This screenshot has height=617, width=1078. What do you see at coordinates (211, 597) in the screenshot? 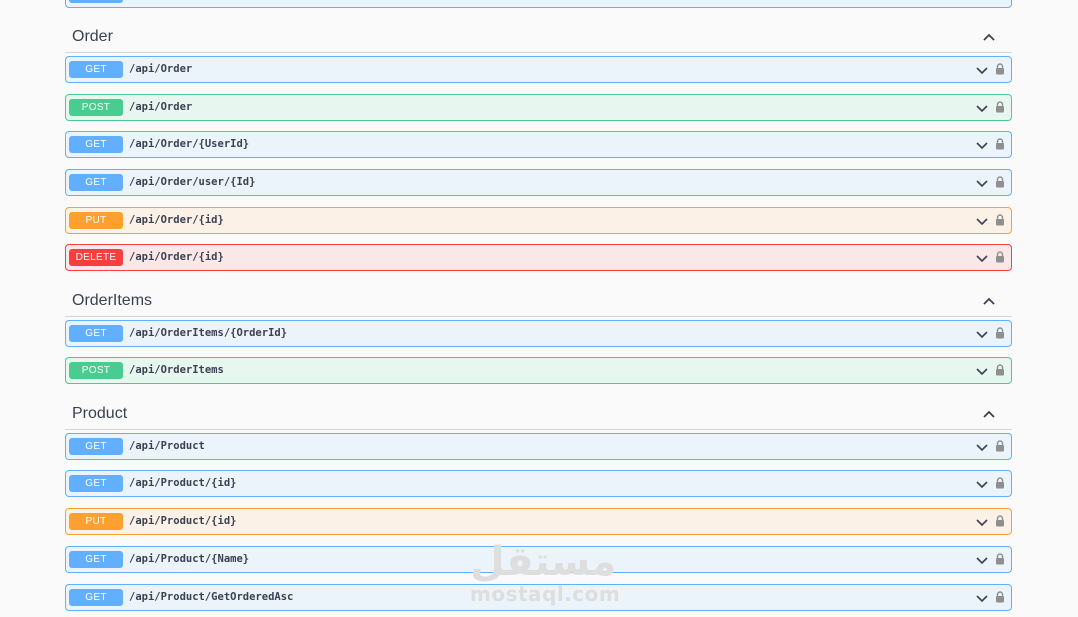
I see `operation-path: /api/Product/GetOrderedAsc` at bounding box center [211, 597].